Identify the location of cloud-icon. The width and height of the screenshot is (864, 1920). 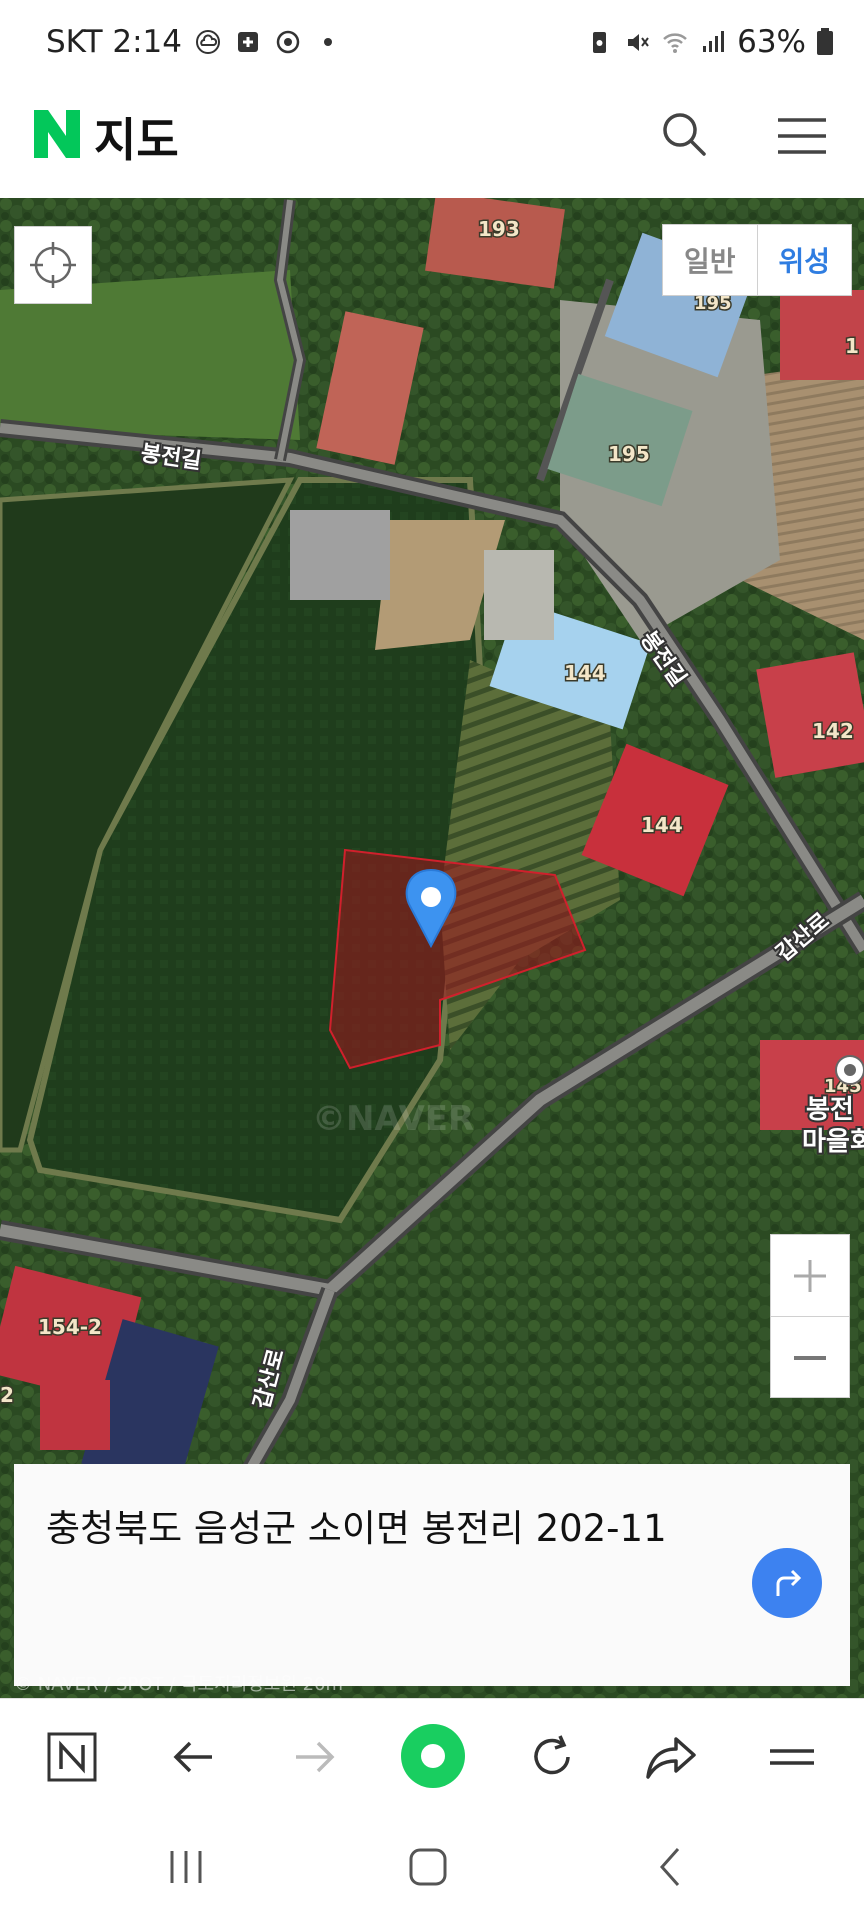
(208, 42).